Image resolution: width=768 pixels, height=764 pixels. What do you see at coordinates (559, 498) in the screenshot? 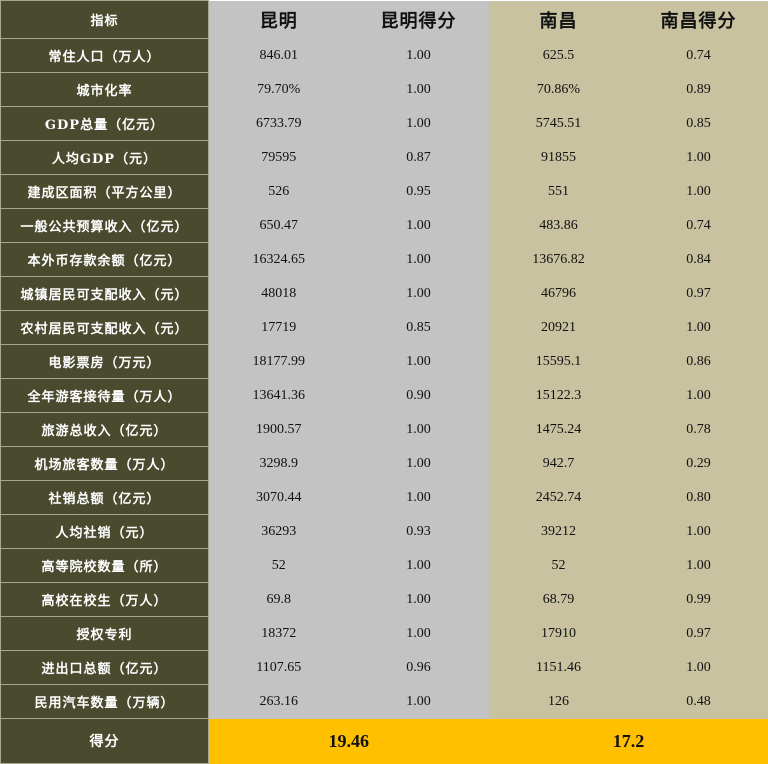
I see `row-nanchang-value: 2452.74` at bounding box center [559, 498].